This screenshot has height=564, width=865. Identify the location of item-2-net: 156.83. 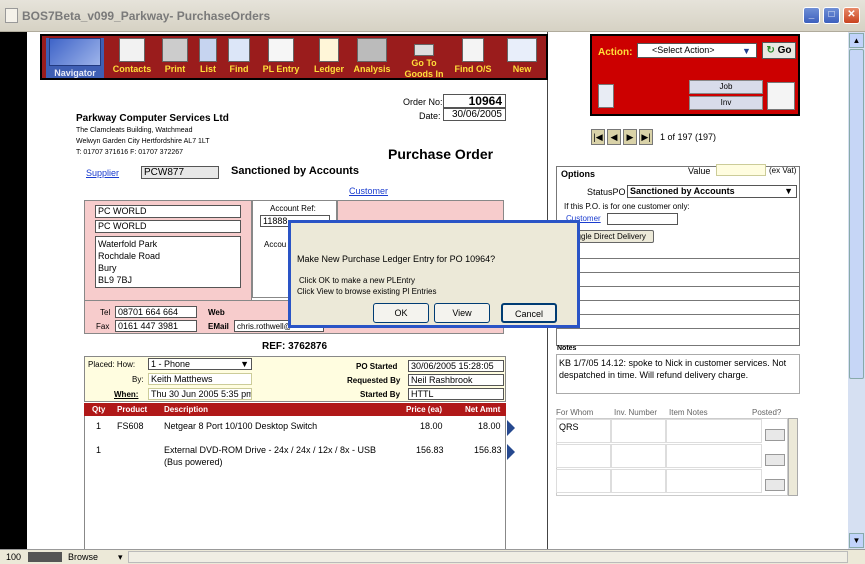
(488, 450).